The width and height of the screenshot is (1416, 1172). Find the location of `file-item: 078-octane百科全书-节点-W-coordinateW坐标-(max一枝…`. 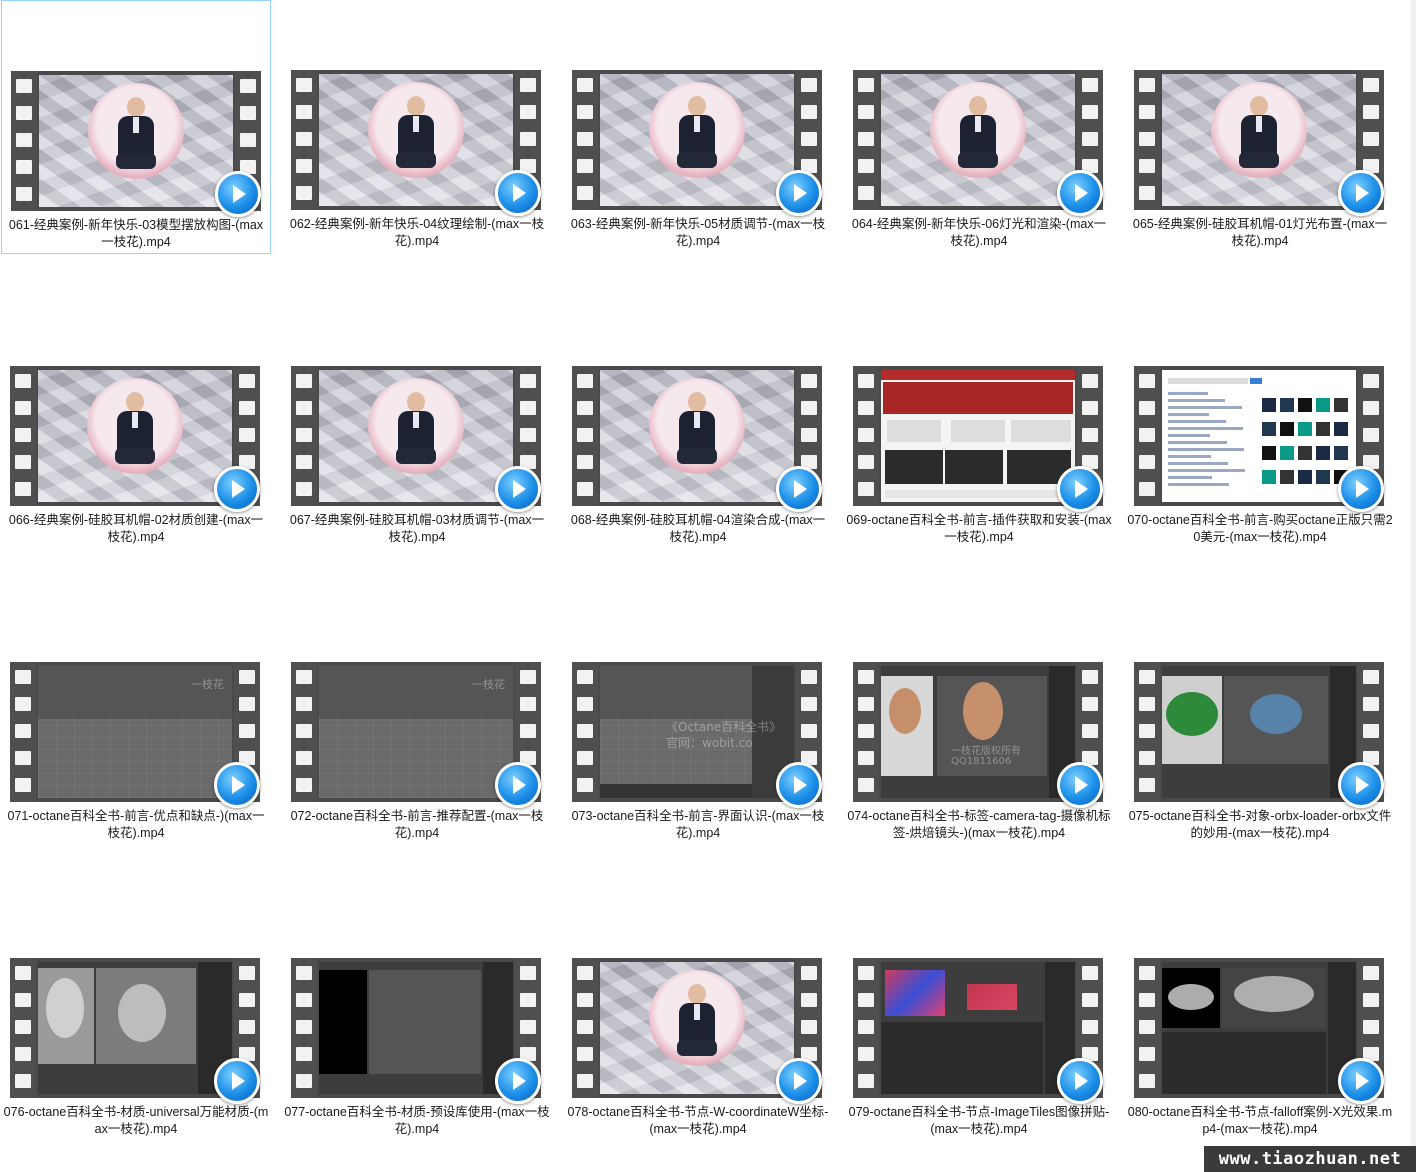

file-item: 078-octane百科全书-节点-W-coordinateW坐标-(max一枝… is located at coordinates (698, 1015).